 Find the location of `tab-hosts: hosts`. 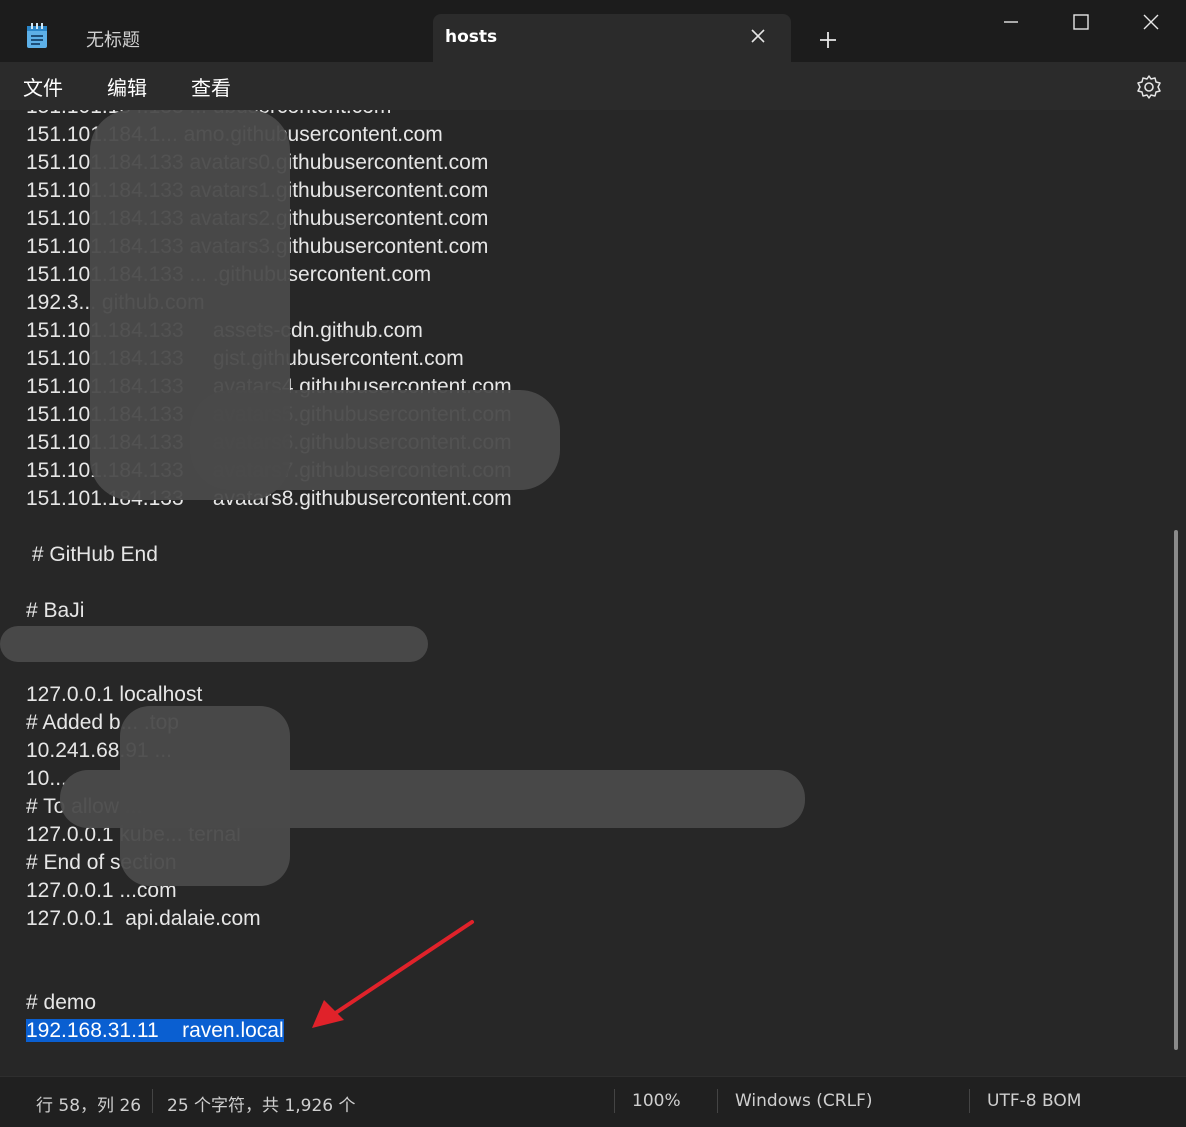

tab-hosts: hosts is located at coordinates (612, 38).